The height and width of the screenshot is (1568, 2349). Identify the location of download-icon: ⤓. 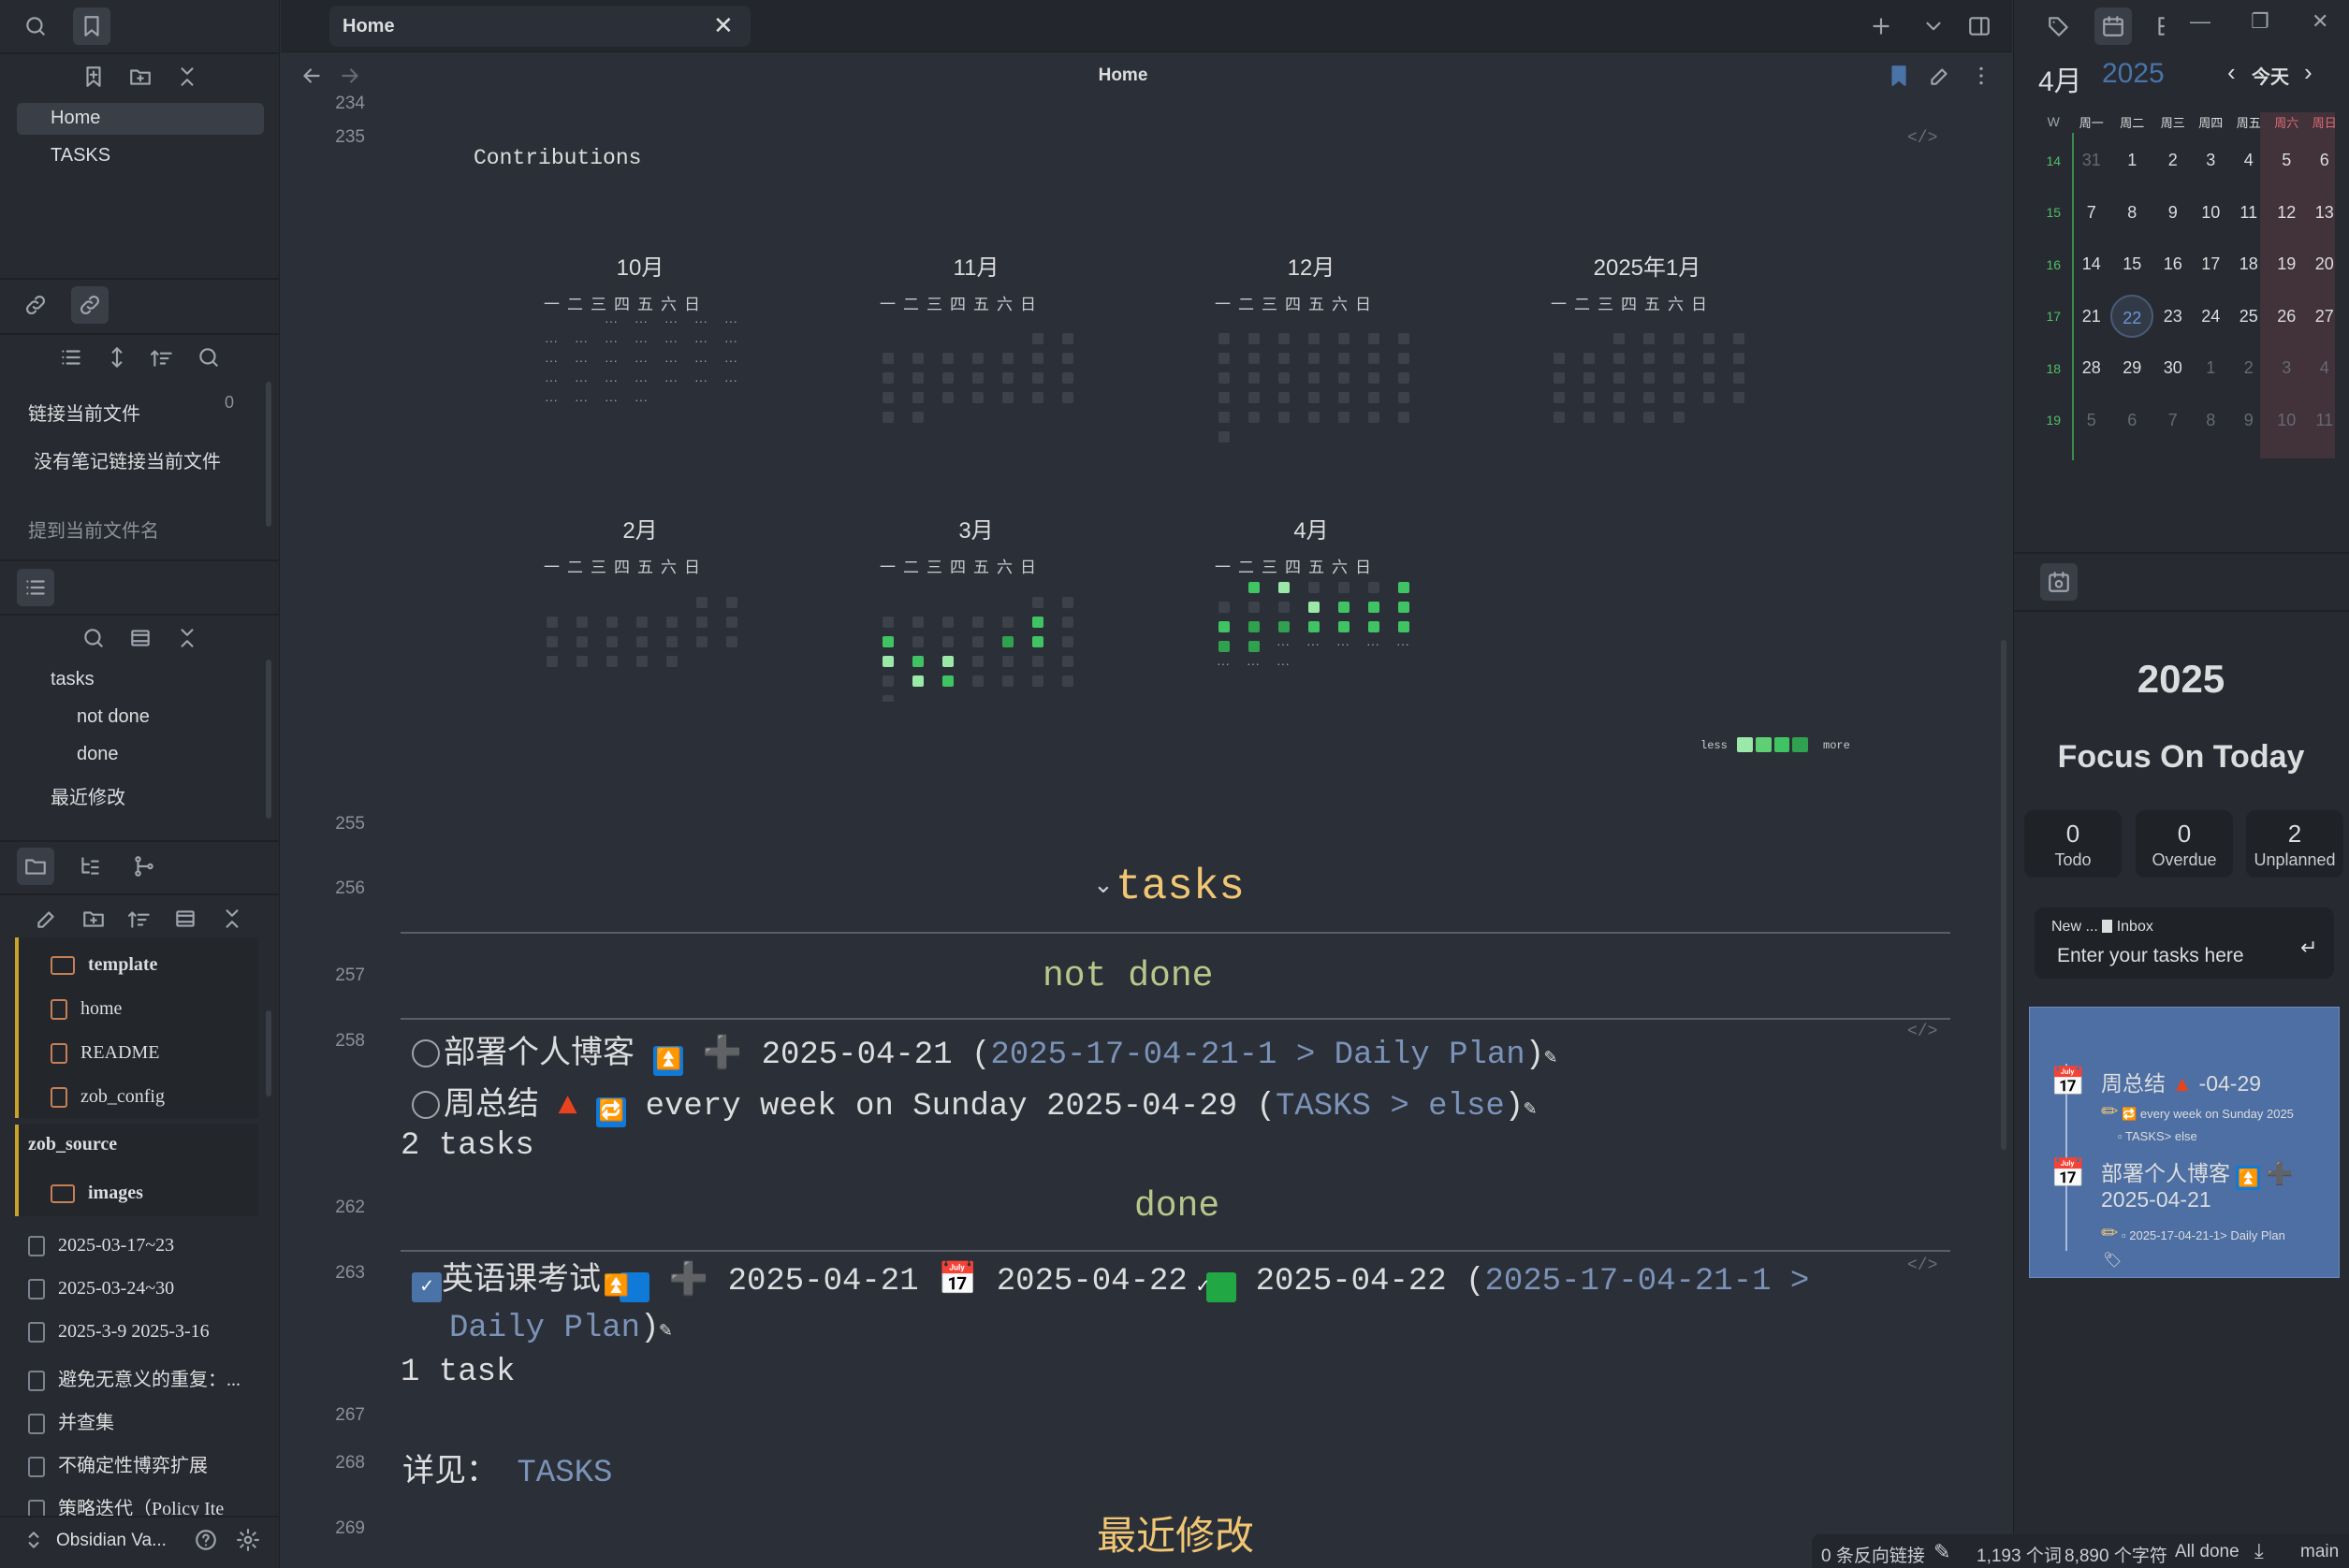
(2259, 1551).